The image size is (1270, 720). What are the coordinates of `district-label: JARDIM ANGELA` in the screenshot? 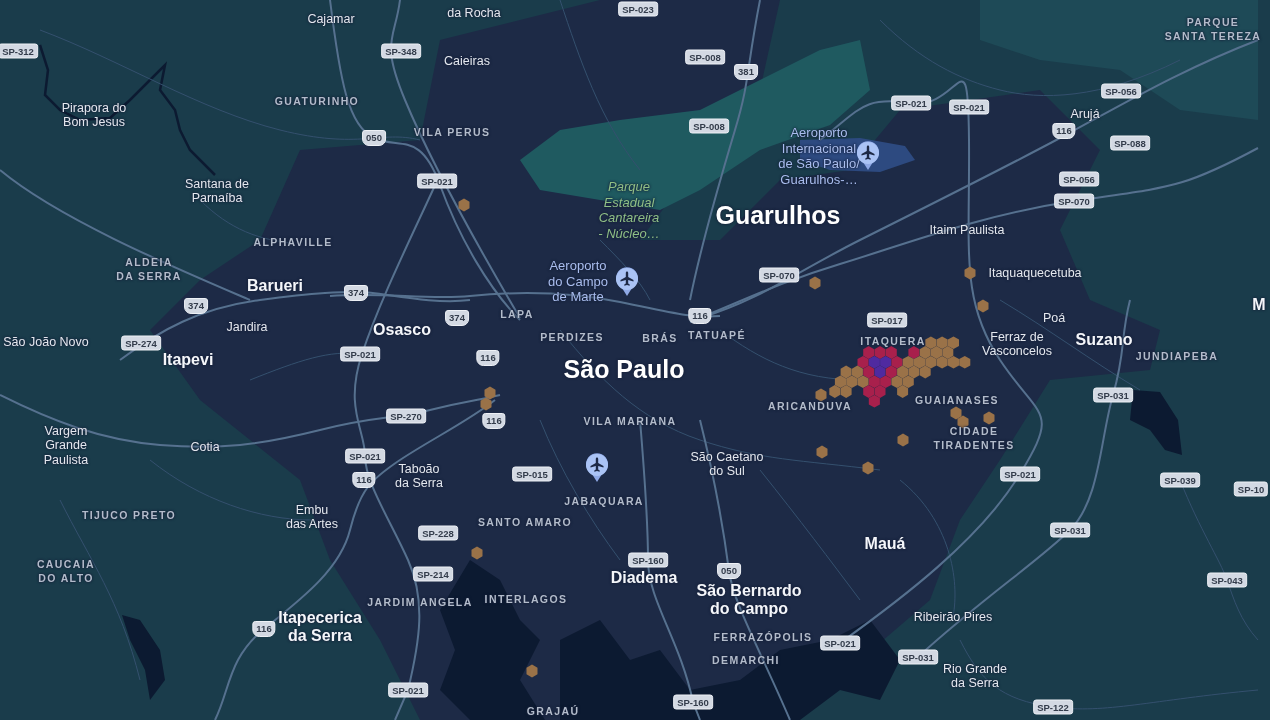 It's located at (420, 603).